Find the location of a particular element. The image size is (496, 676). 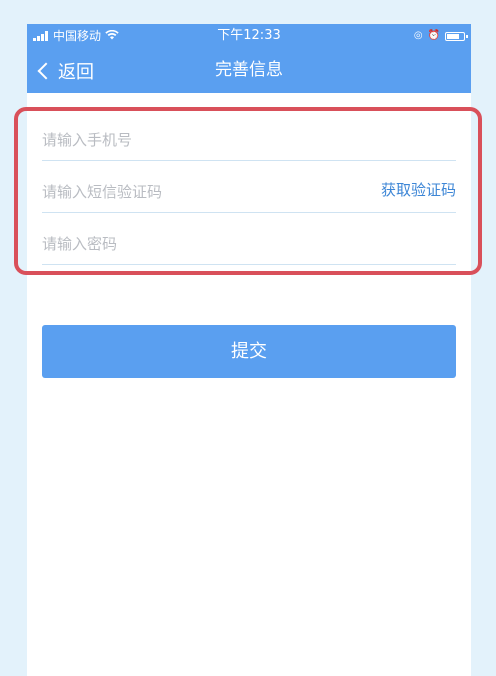

page-title: 完善信息 is located at coordinates (249, 70).